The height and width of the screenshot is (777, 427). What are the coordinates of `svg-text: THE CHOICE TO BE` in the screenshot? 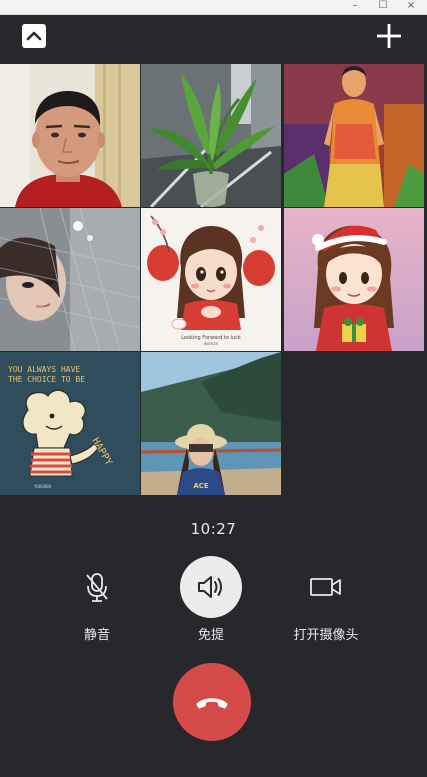 It's located at (46, 379).